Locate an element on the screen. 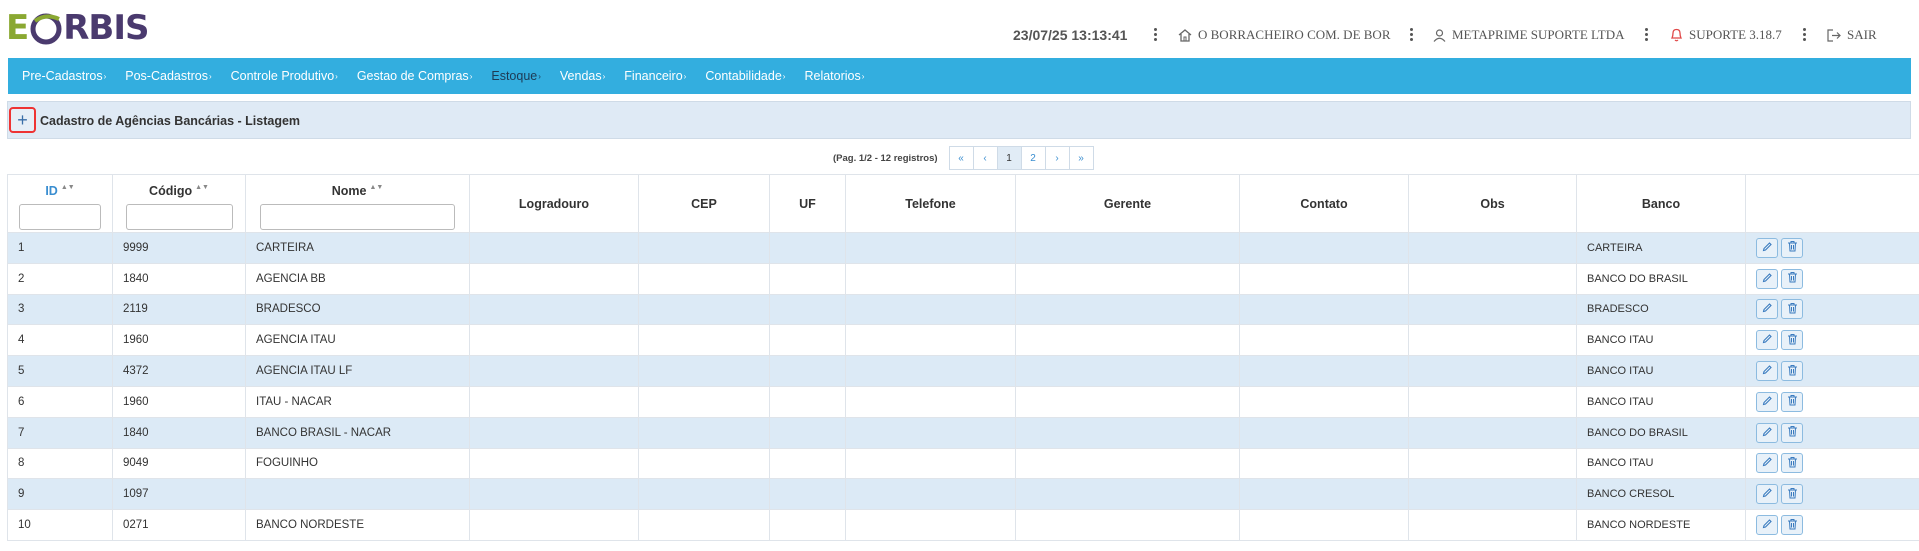 Image resolution: width=1919 pixels, height=551 pixels. nav-item-pre-cadastros: Pre-Cadastros › is located at coordinates (64, 76).